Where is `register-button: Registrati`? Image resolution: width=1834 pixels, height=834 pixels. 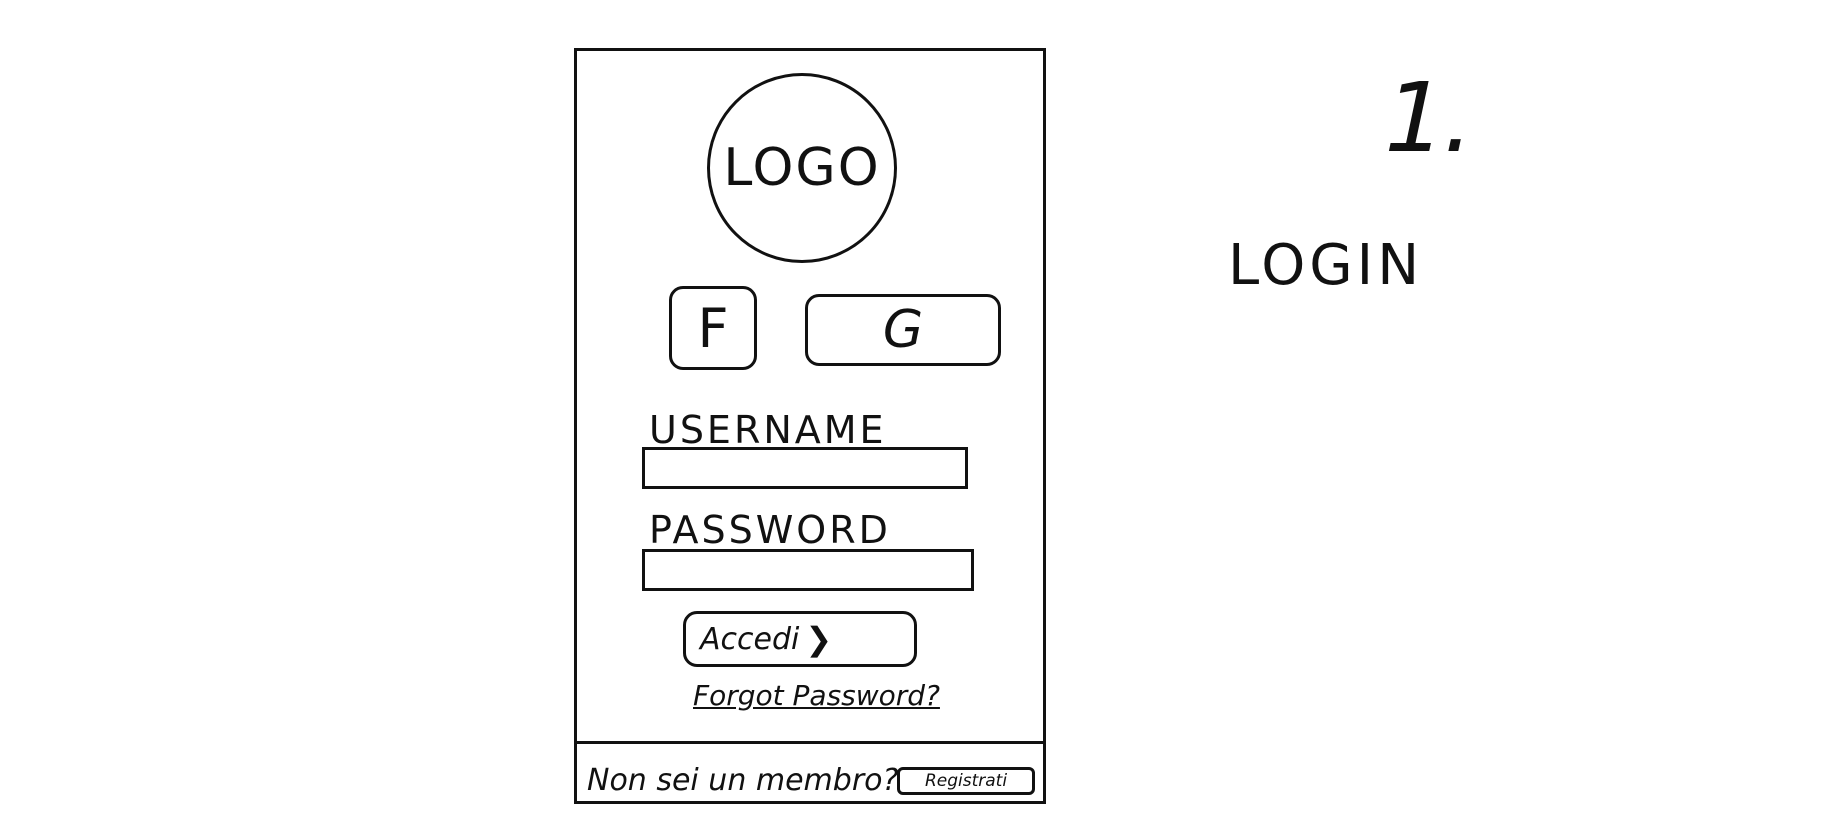
register-button: Registrati is located at coordinates (966, 781).